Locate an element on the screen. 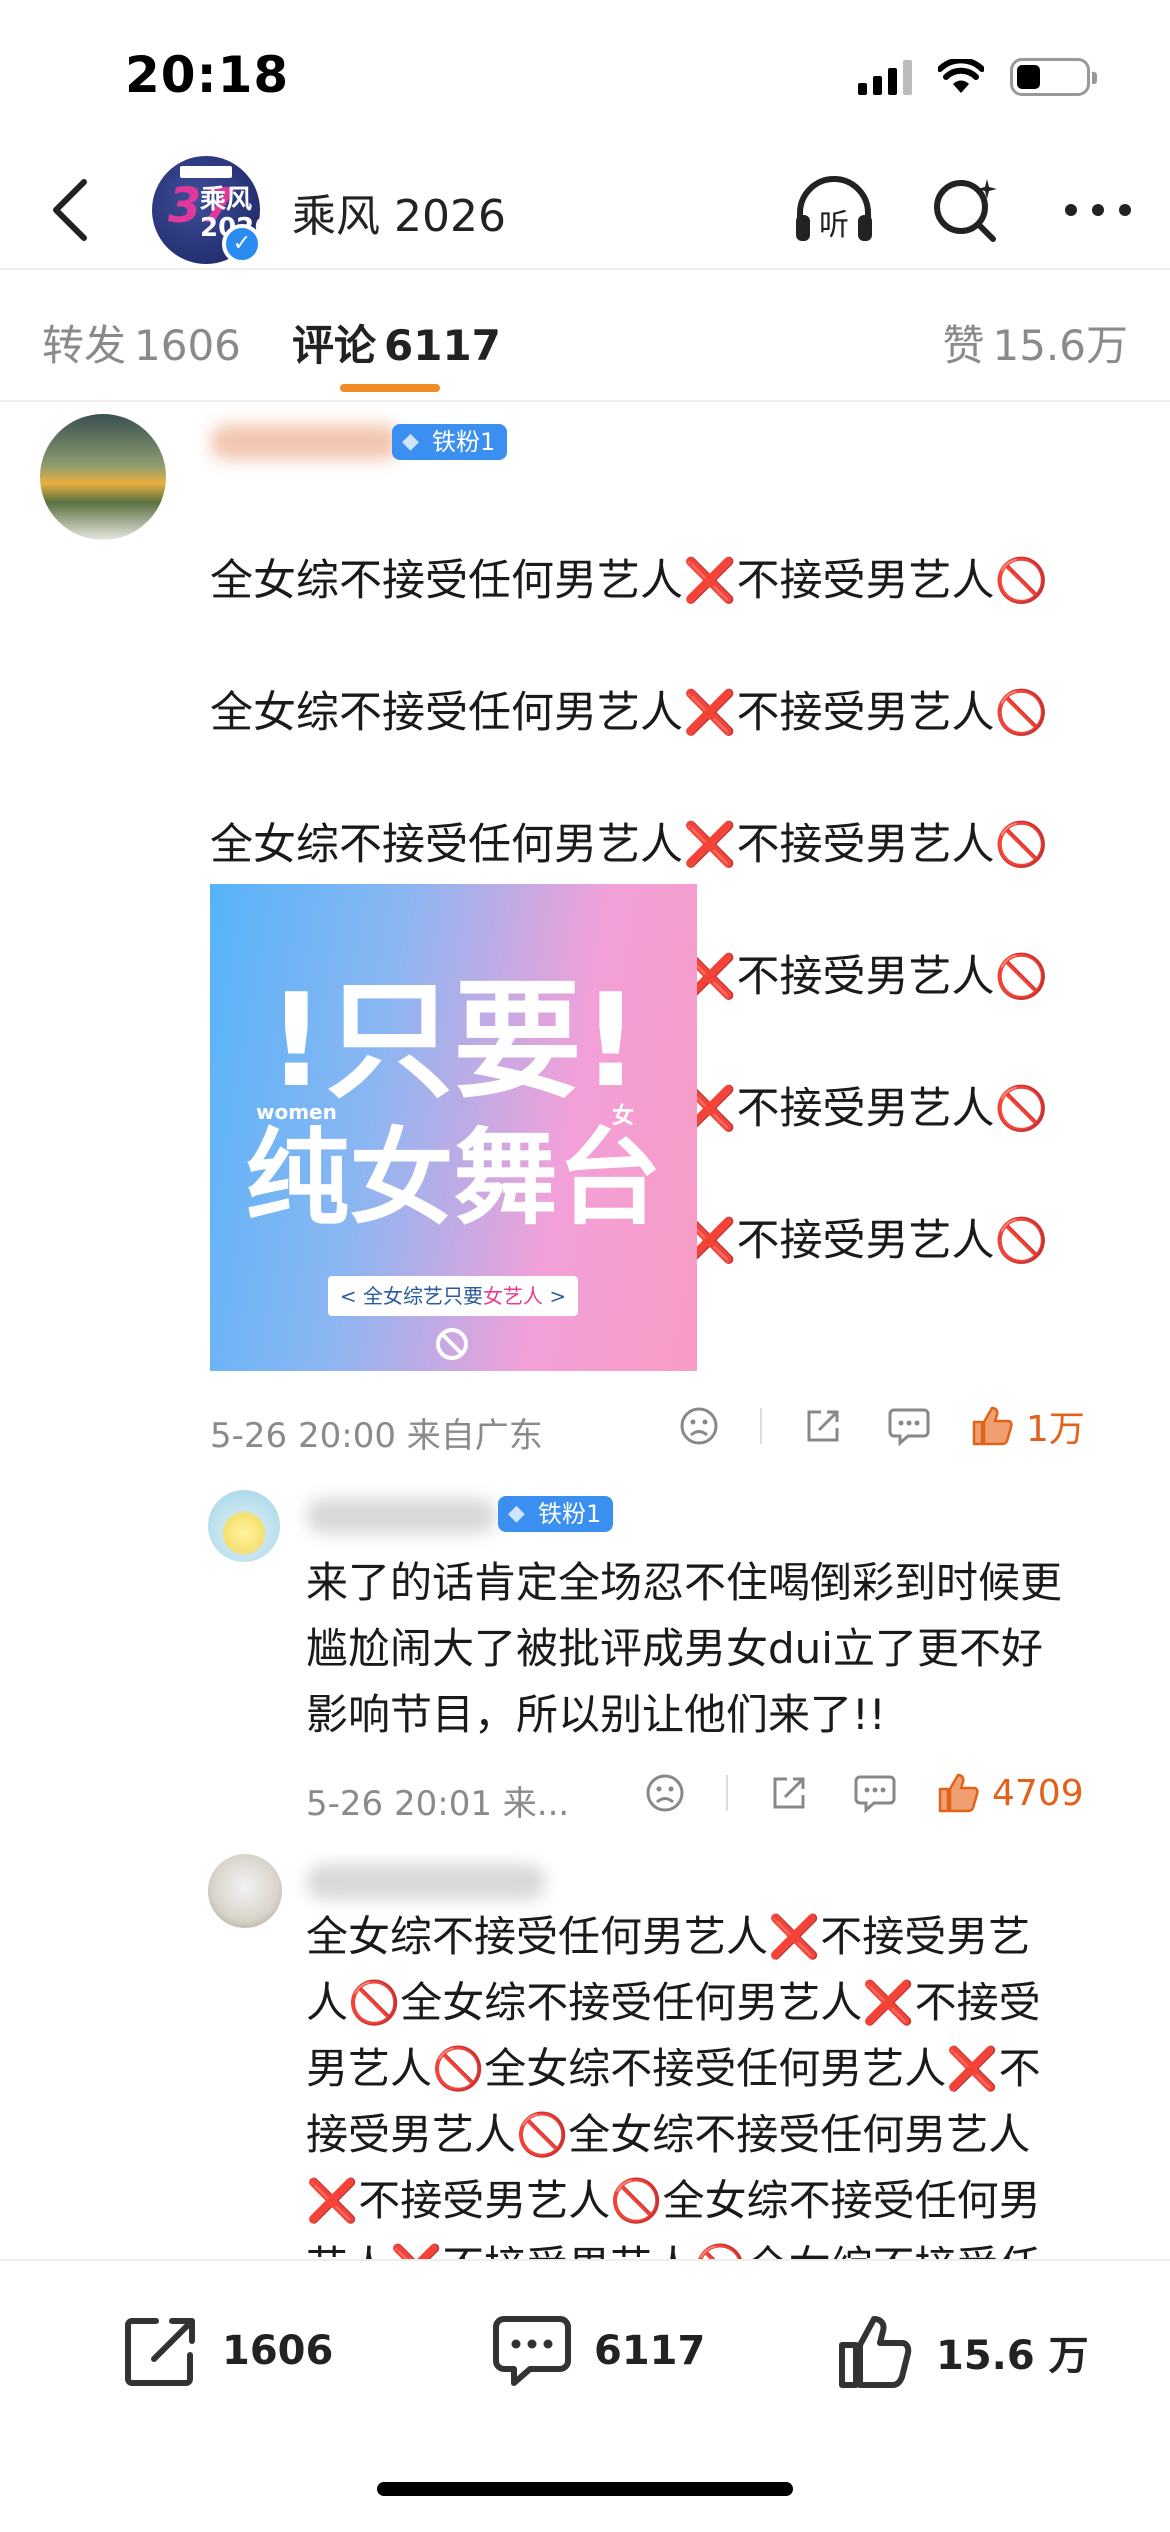 Image resolution: width=1170 pixels, height=2532 pixels. like-button: 4709 is located at coordinates (1010, 1793).